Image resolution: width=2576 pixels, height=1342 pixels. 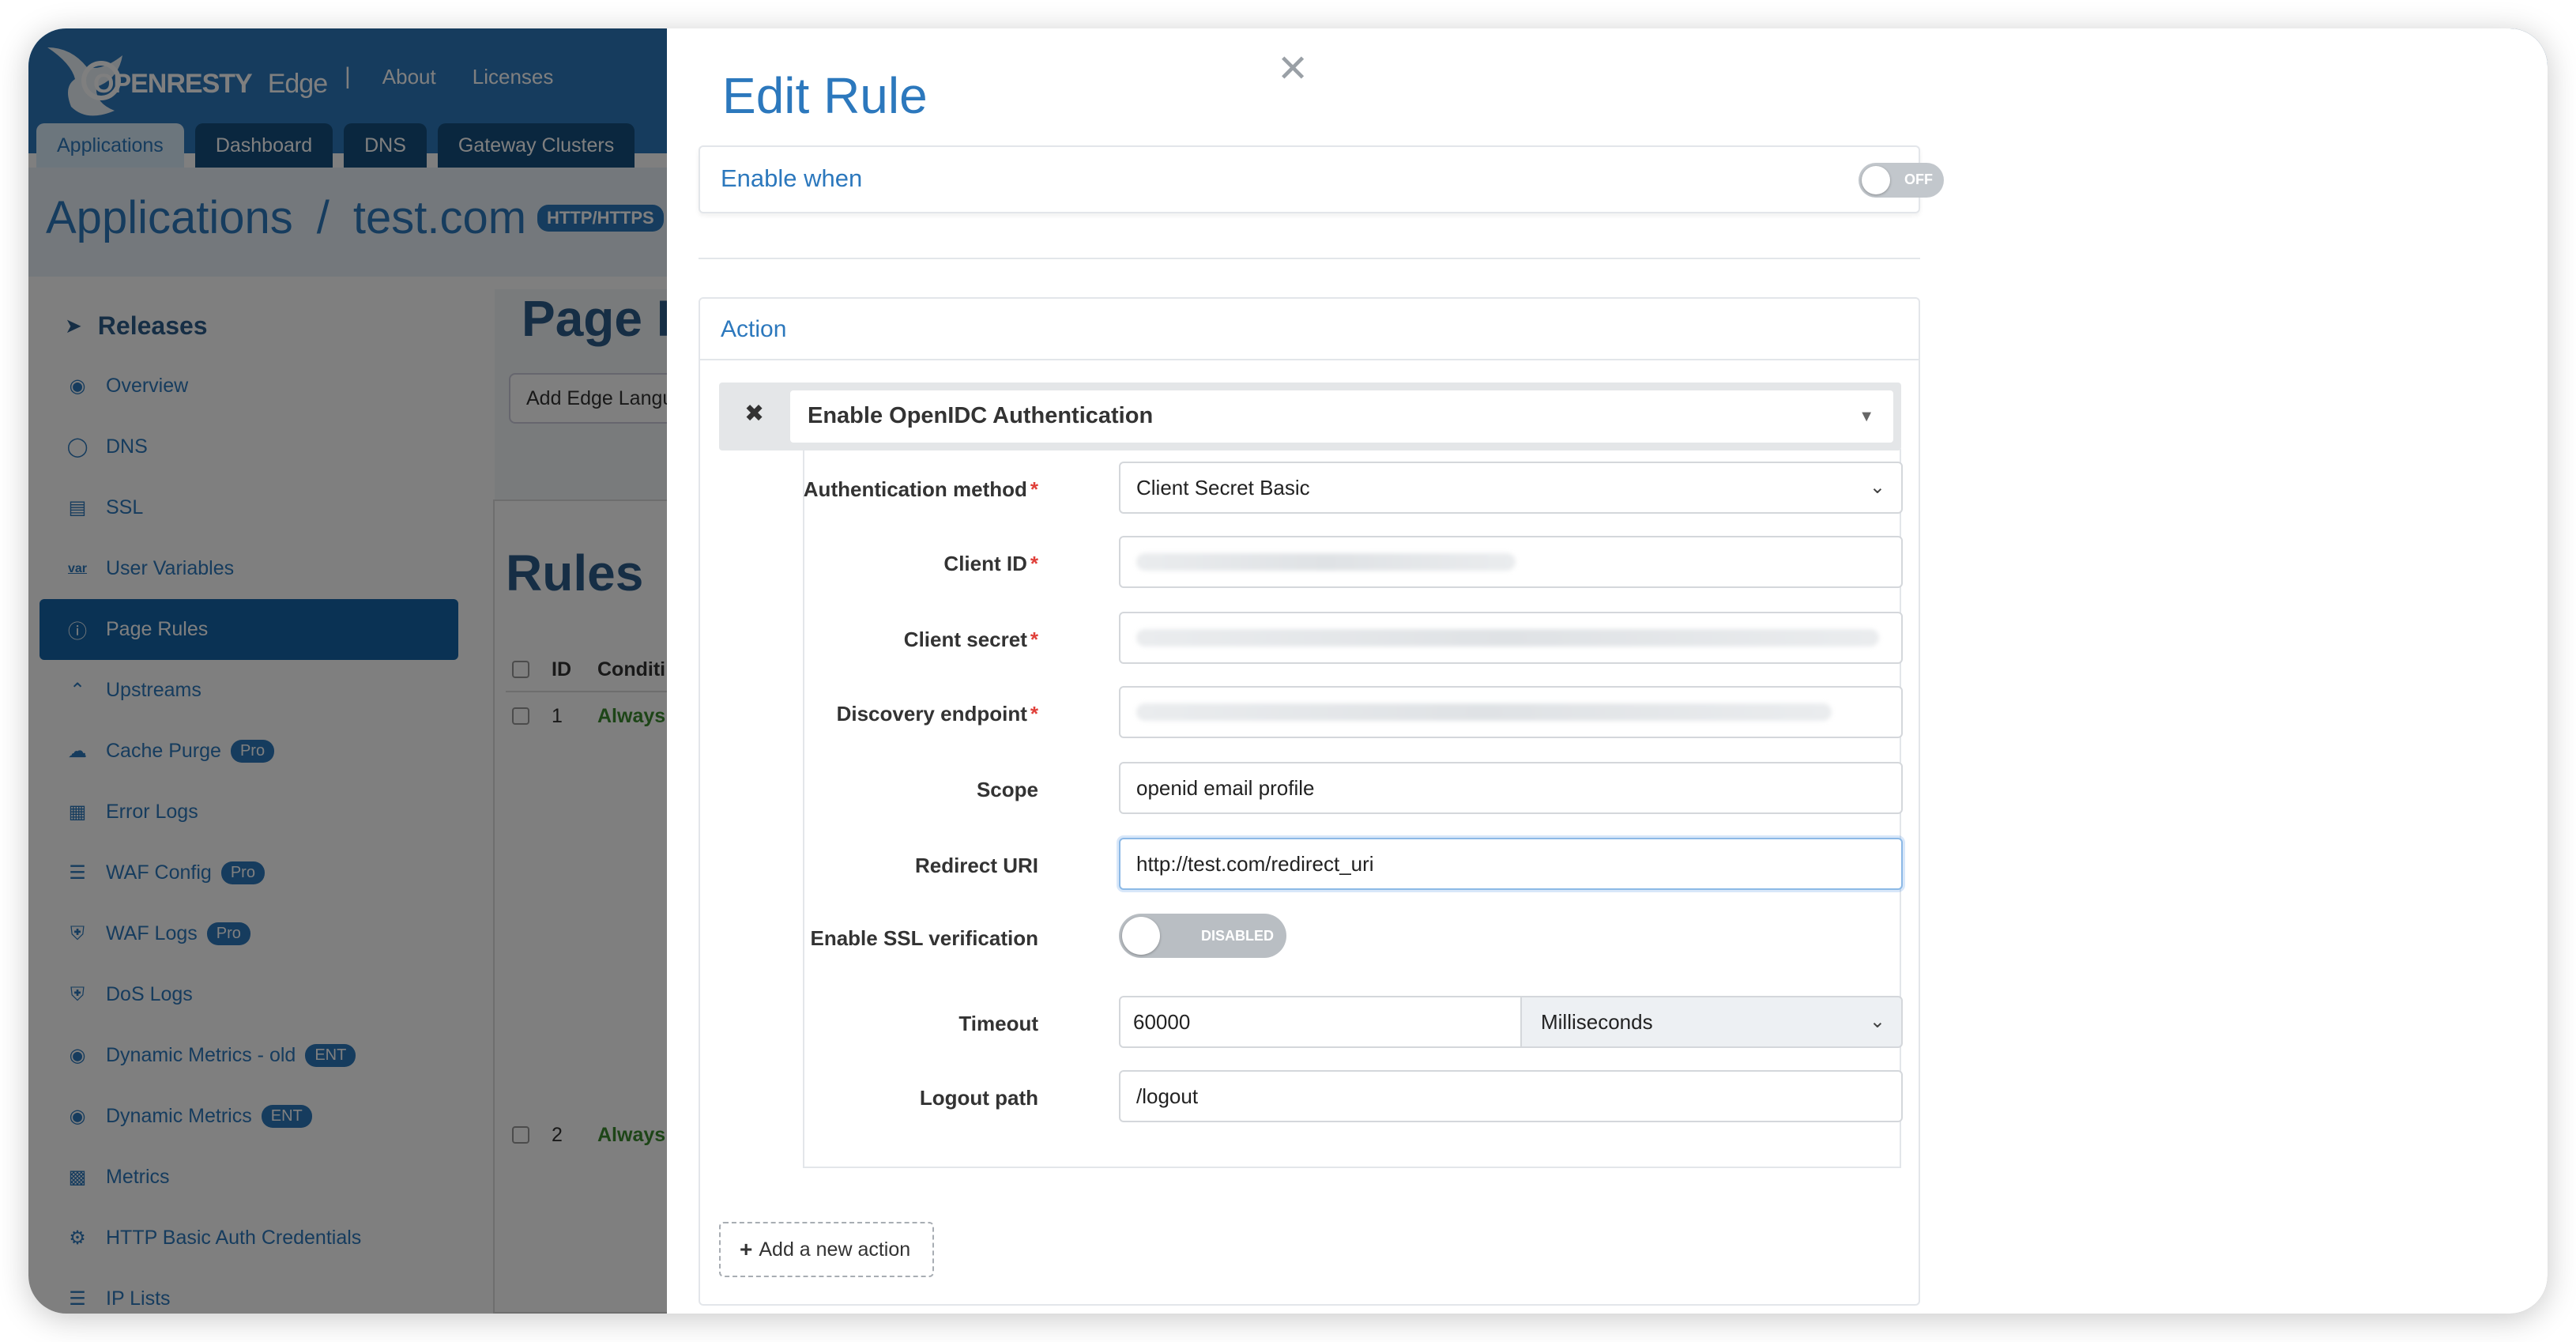 What do you see at coordinates (1321, 179) in the screenshot?
I see `enable-when-card: Enable when OFF` at bounding box center [1321, 179].